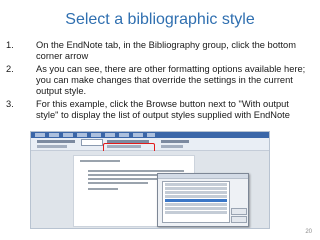 The width and height of the screenshot is (320, 240). I want to click on page-number: 20, so click(308, 232).